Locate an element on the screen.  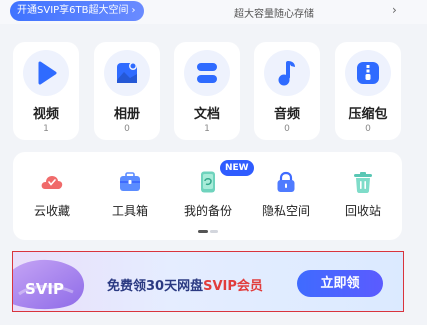
category-label: 文档 is located at coordinates (206, 114).